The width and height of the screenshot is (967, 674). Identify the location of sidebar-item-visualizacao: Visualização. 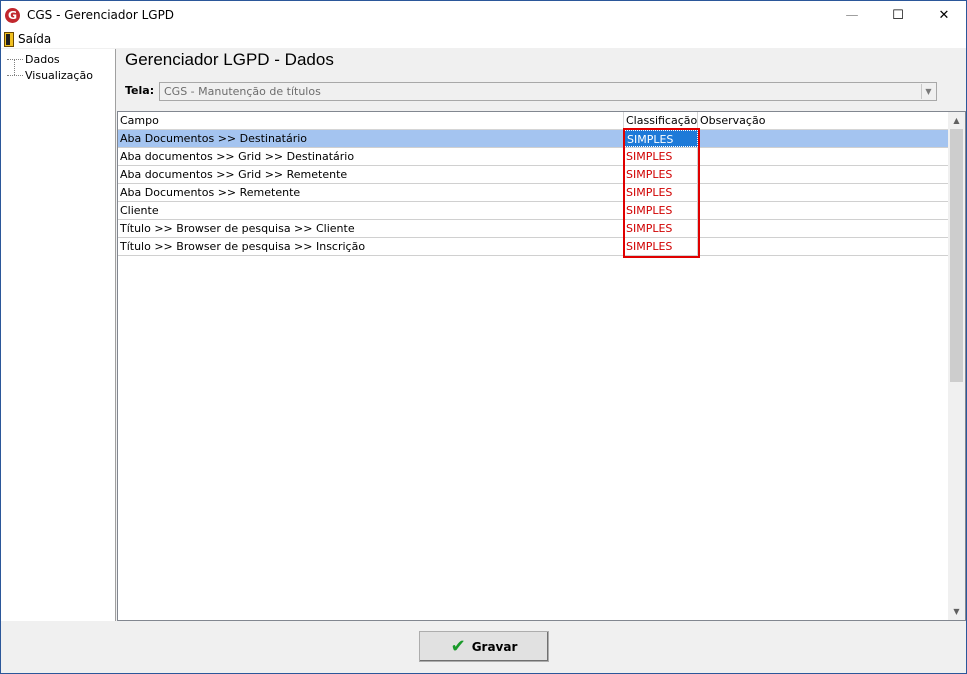
(50, 75).